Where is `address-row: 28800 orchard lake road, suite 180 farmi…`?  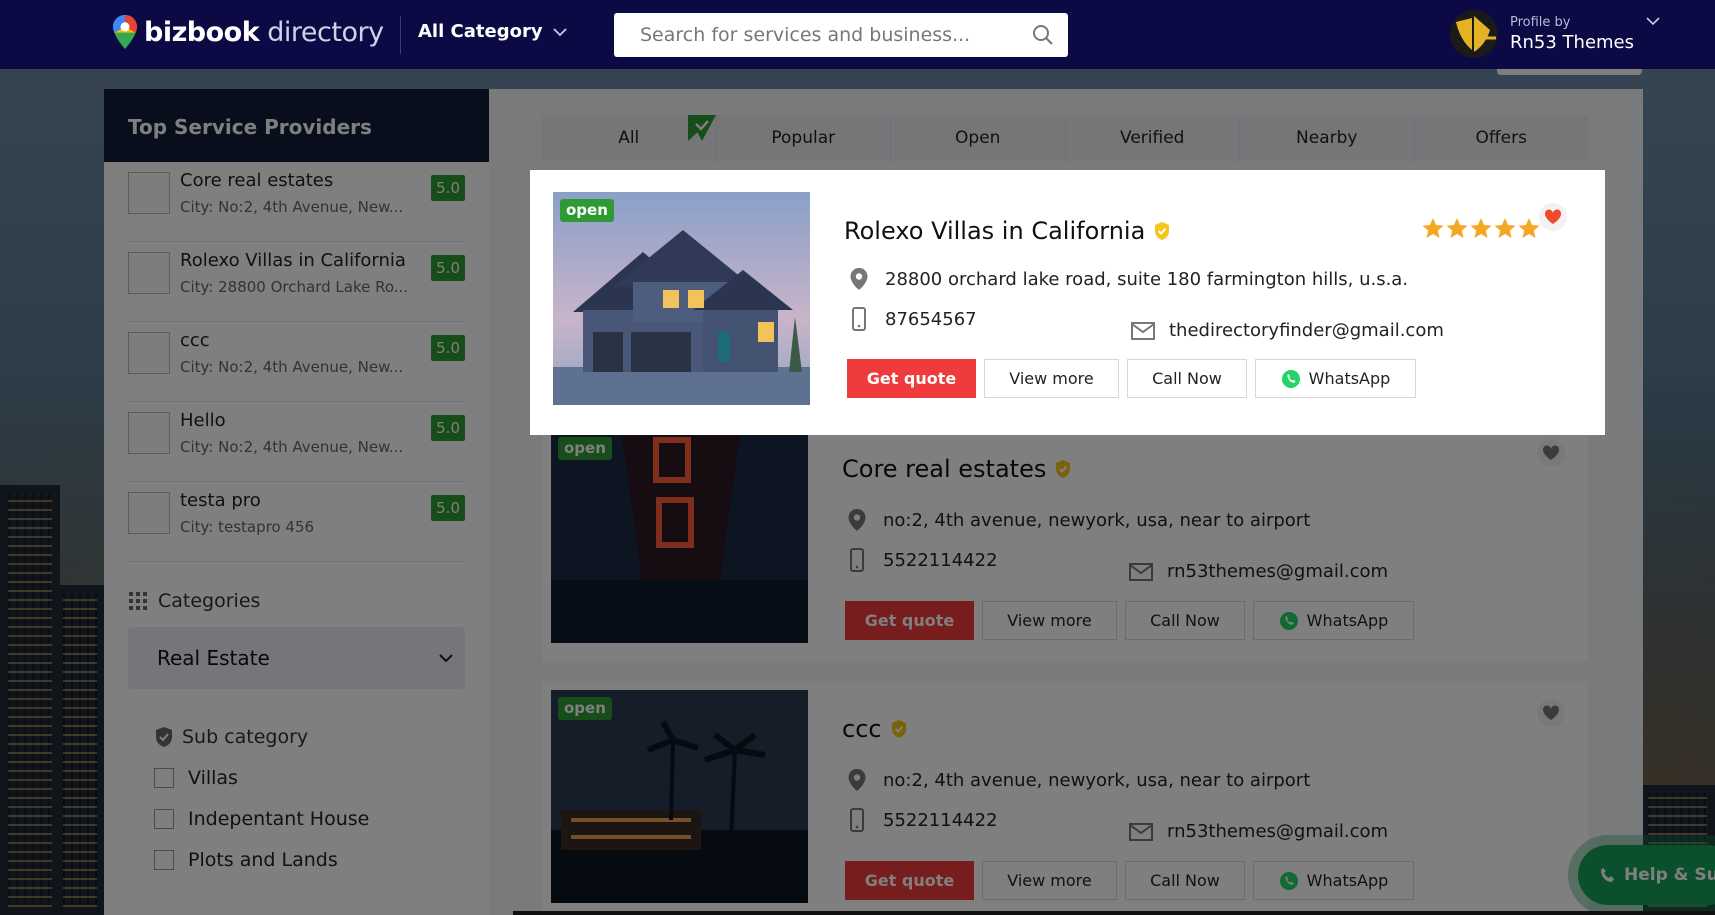
address-row: 28800 orchard lake road, suite 180 farmi… is located at coordinates (1128, 279).